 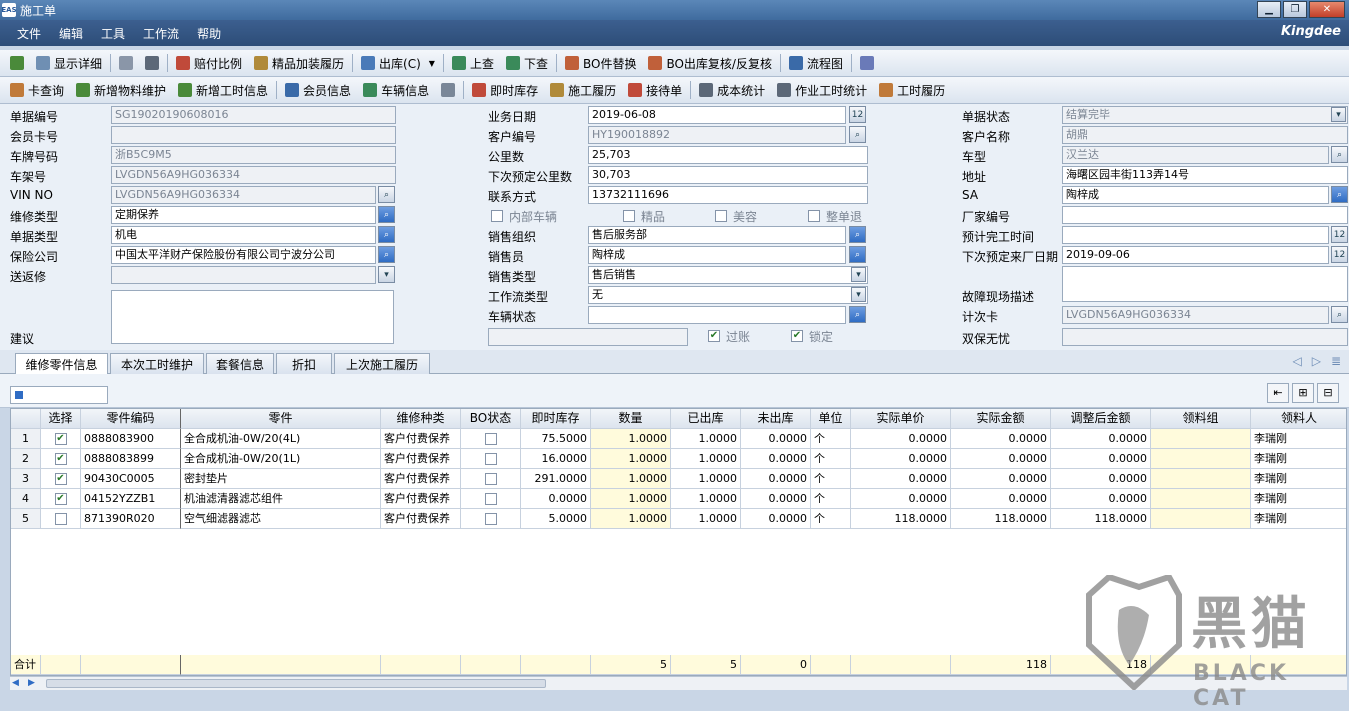 I want to click on column-header: 零件编码, so click(x=131, y=419).